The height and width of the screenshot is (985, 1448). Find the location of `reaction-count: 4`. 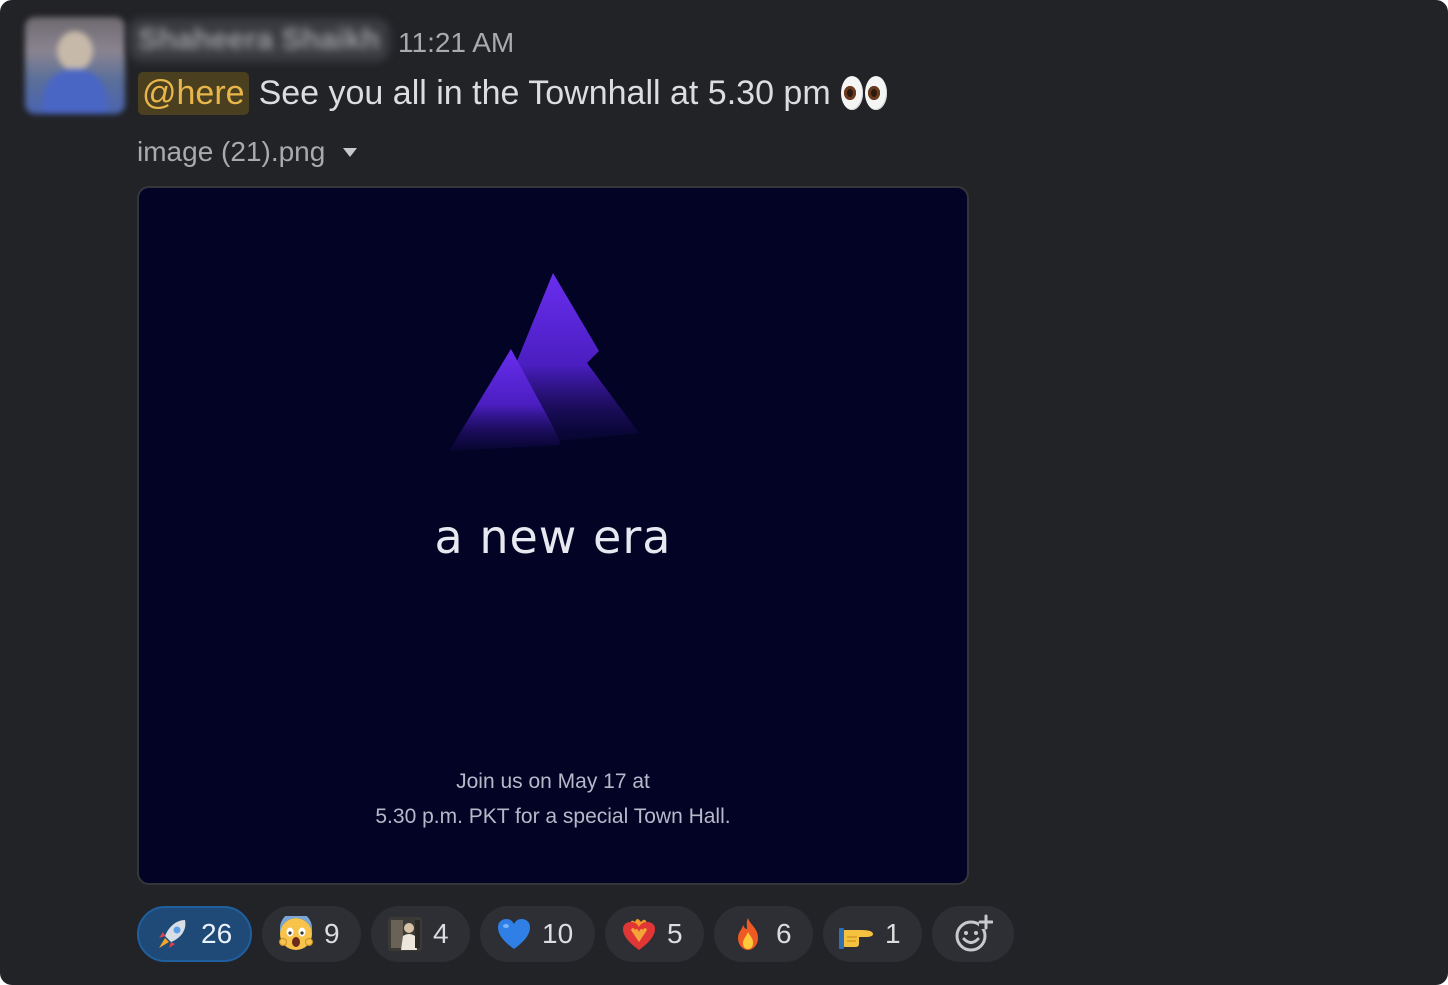

reaction-count: 4 is located at coordinates (441, 933).